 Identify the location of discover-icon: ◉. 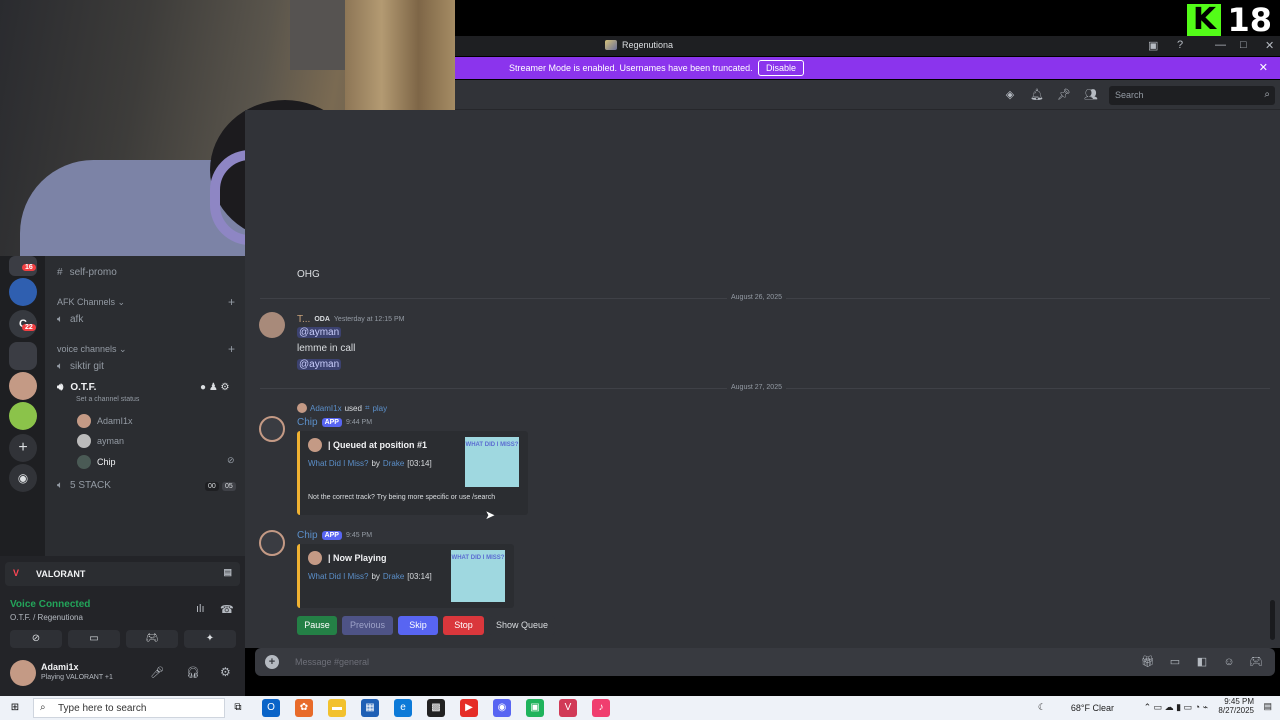
(23, 478).